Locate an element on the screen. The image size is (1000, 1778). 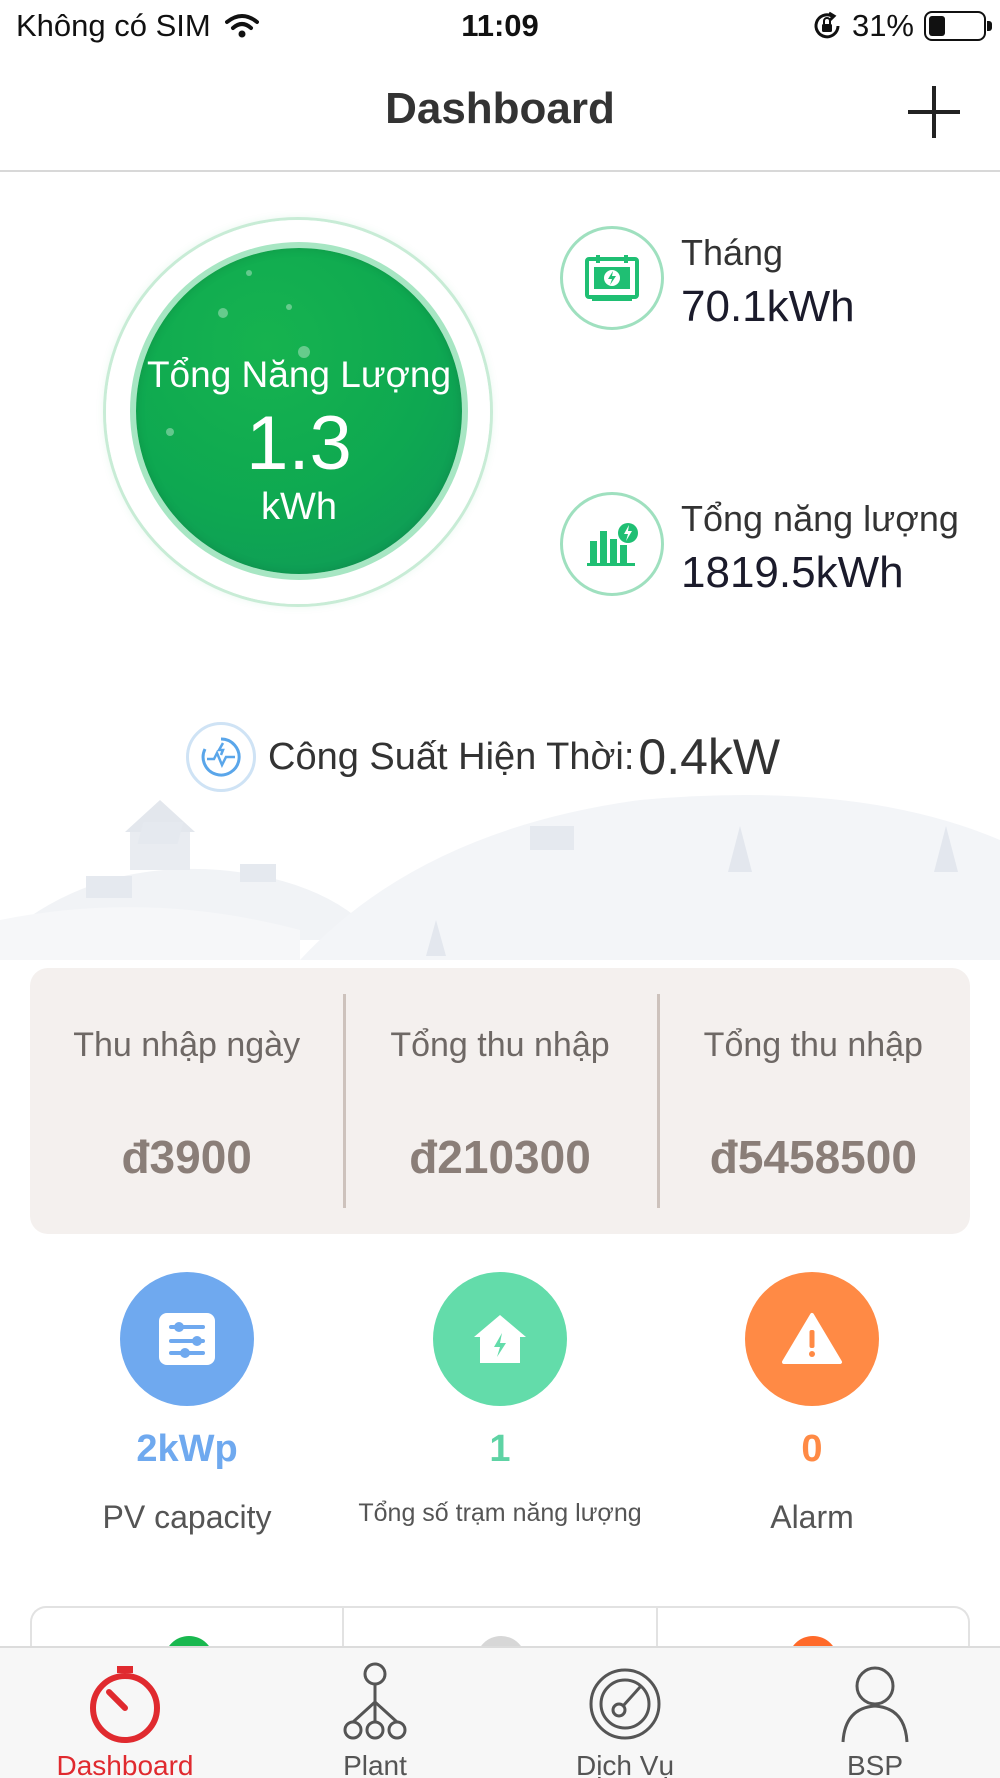
current-power-row: Công Suất Hiện Thời: 0.4kW is located at coordinates (483, 757).